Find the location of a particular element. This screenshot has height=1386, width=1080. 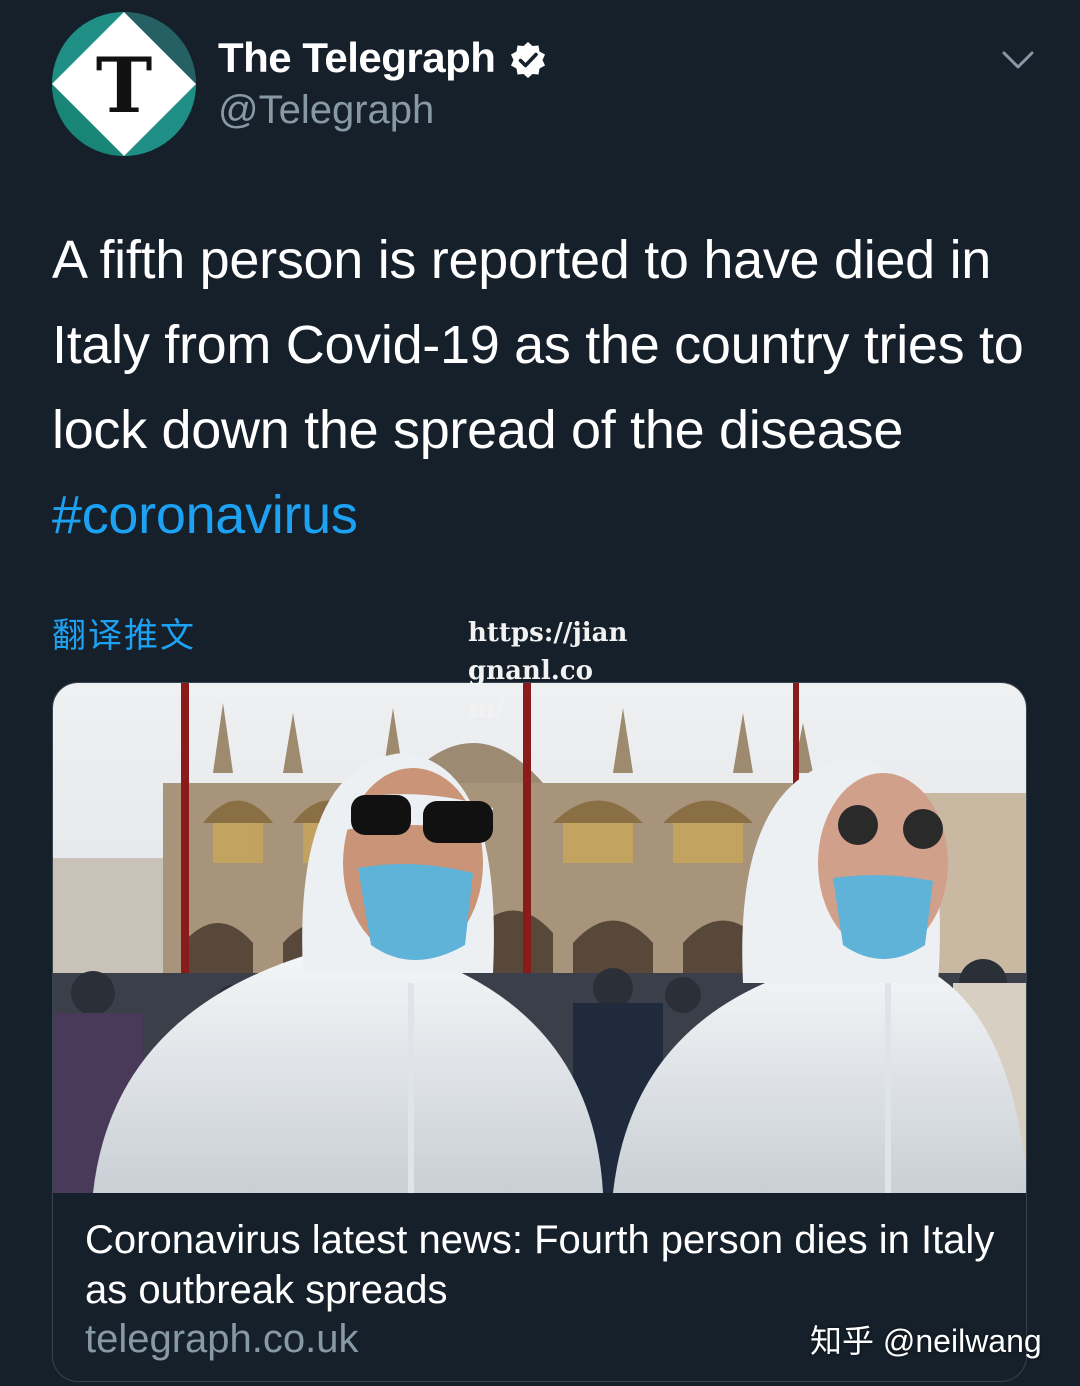

verified-badge-icon is located at coordinates (528, 60).